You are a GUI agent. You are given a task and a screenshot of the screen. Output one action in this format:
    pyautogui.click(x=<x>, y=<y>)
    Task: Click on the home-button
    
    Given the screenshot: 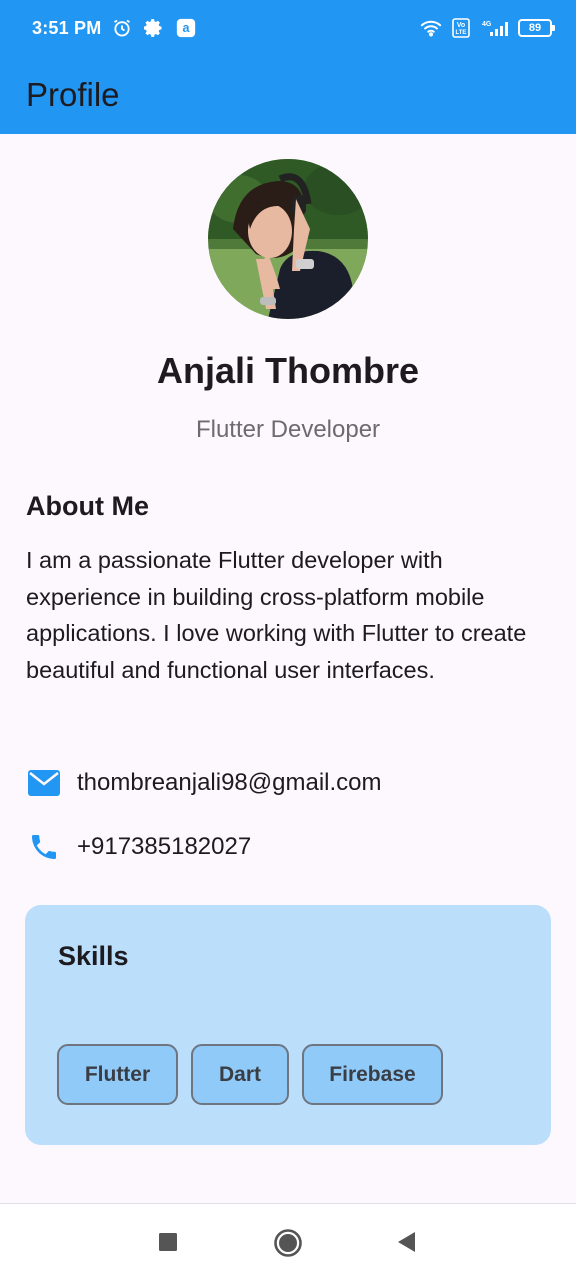 What is the action you would take?
    pyautogui.click(x=288, y=1243)
    